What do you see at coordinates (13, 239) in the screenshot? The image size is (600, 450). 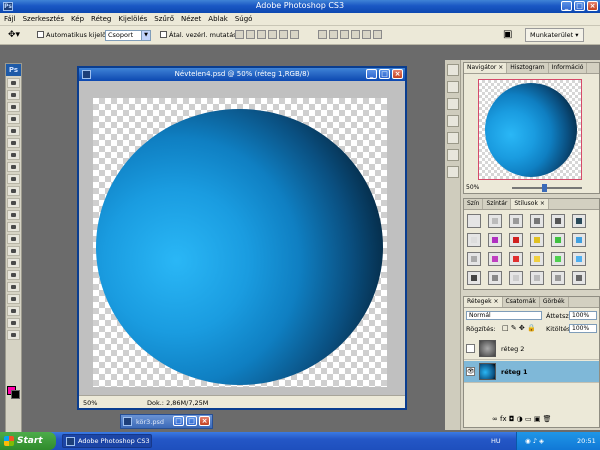 I see `dodge-tool` at bounding box center [13, 239].